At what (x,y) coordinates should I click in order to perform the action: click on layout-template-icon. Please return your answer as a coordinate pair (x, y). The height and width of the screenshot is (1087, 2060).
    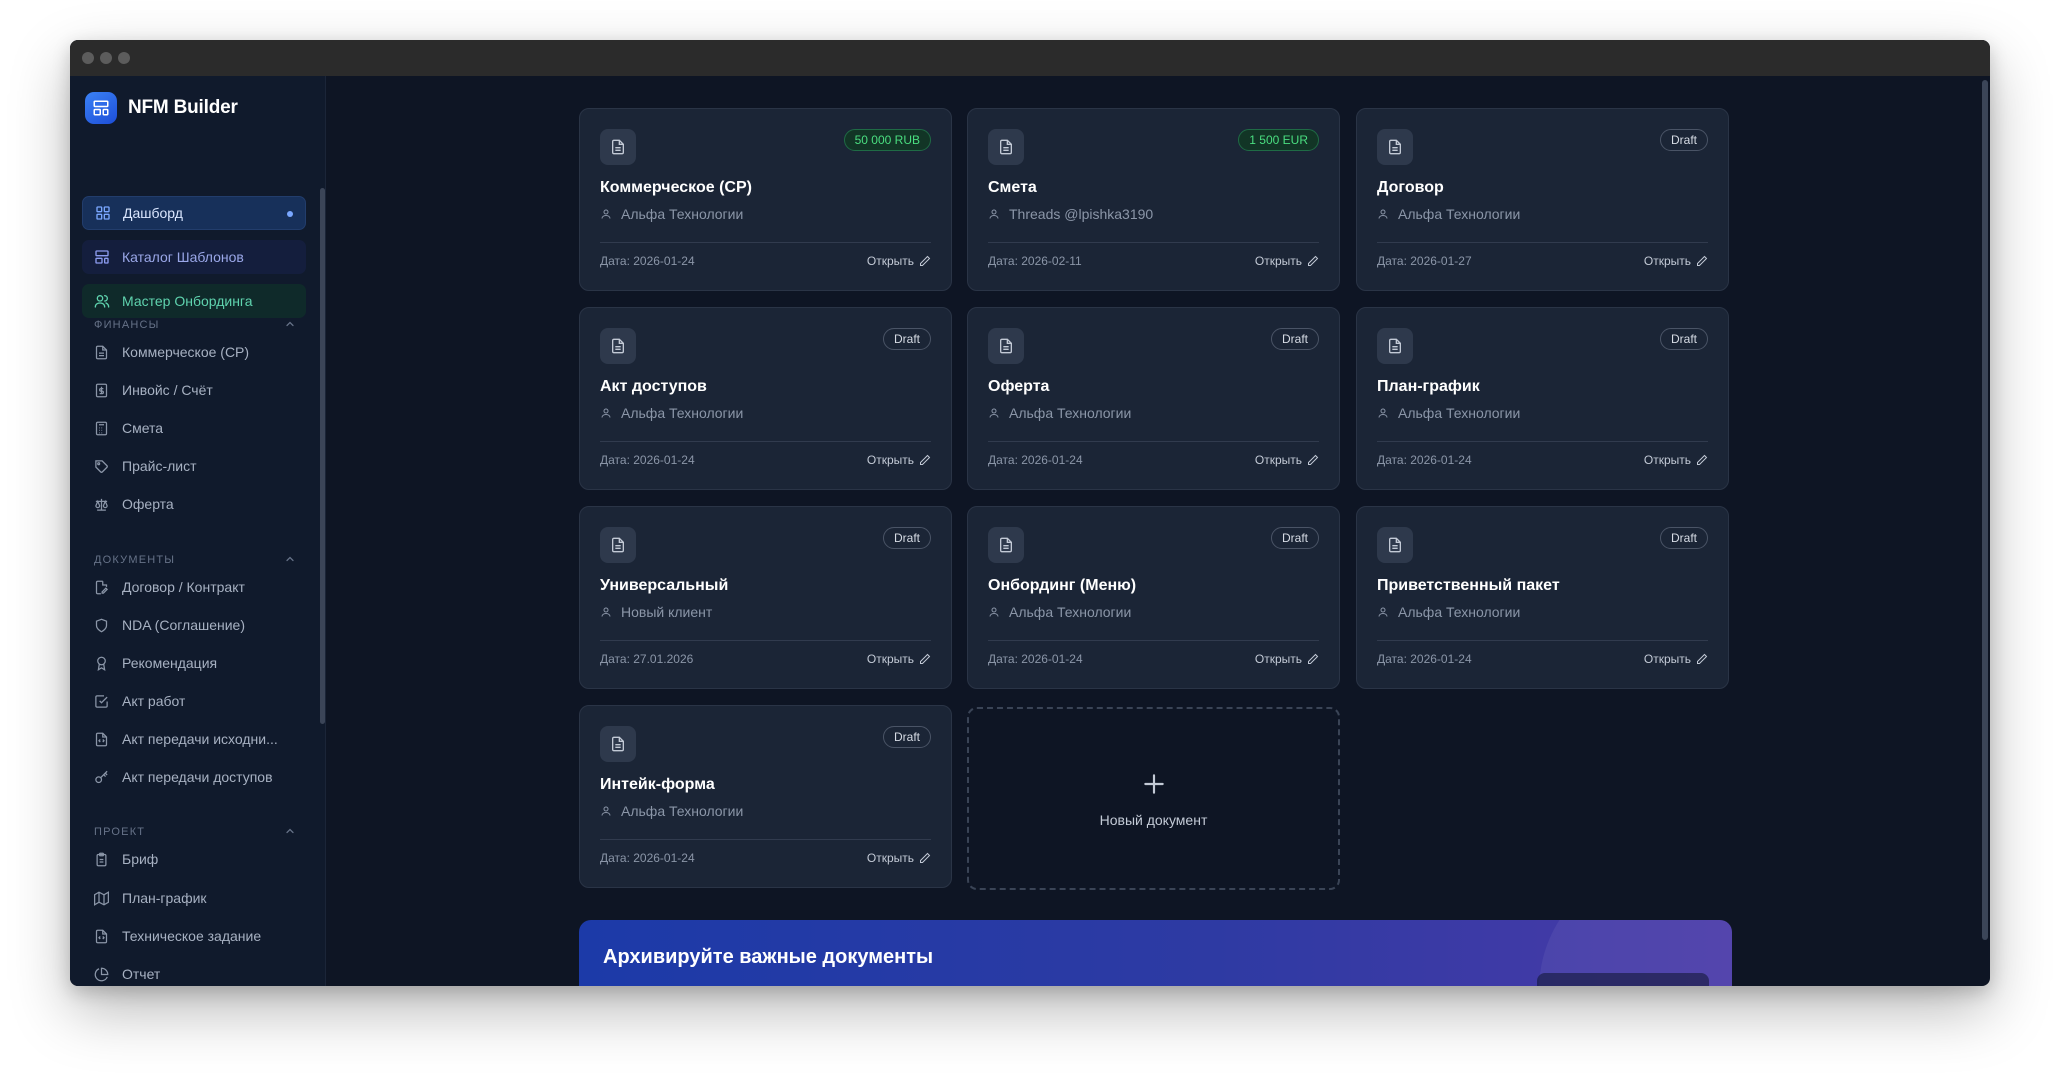
    Looking at the image, I should click on (102, 257).